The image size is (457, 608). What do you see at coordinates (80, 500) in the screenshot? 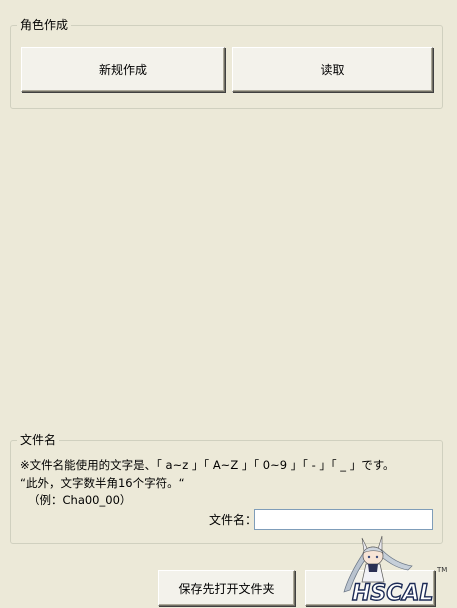
I see `filename-example: （例：Cha00_00）` at bounding box center [80, 500].